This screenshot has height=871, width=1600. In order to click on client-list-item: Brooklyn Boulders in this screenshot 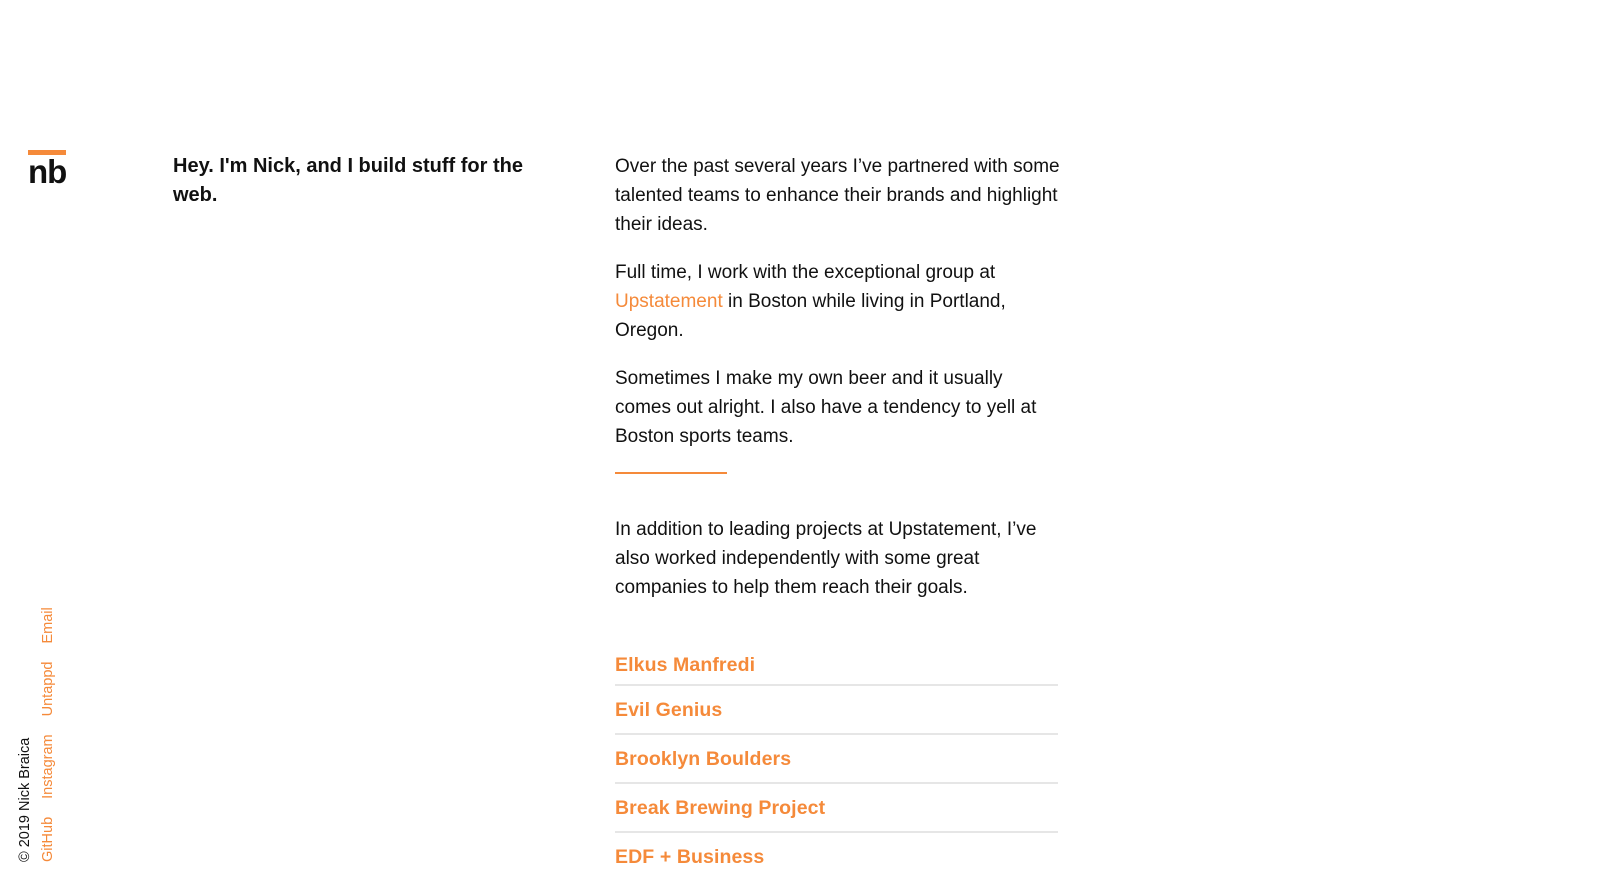, I will do `click(836, 760)`.